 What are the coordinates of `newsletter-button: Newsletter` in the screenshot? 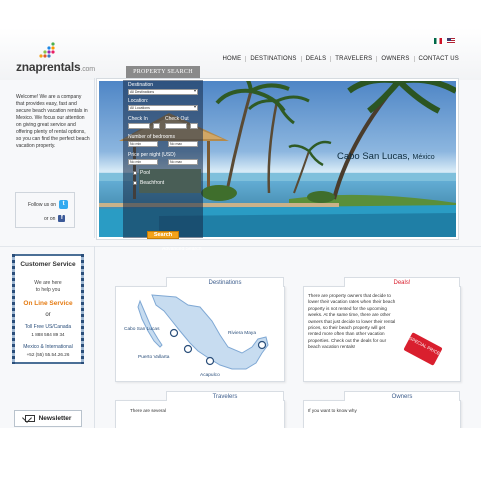 It's located at (48, 418).